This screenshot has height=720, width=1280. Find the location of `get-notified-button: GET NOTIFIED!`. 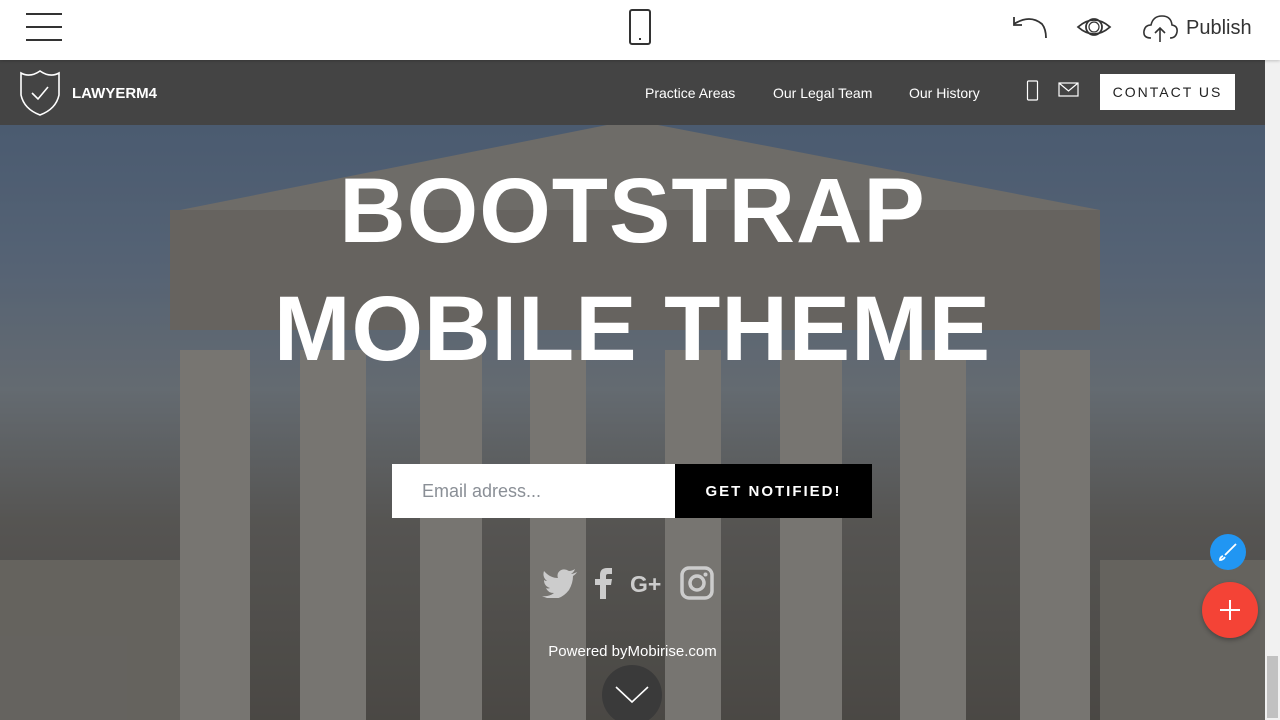

get-notified-button: GET NOTIFIED! is located at coordinates (773, 491).